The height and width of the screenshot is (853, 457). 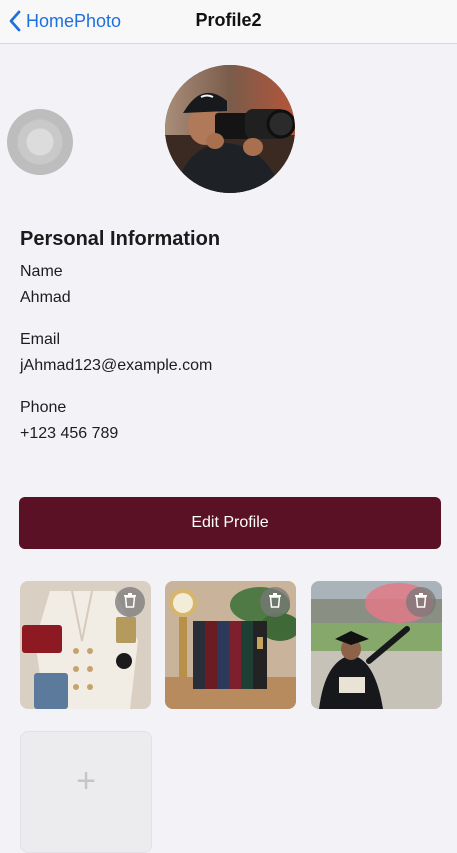 What do you see at coordinates (116, 365) in the screenshot?
I see `email-value: jAhmad123@example.com` at bounding box center [116, 365].